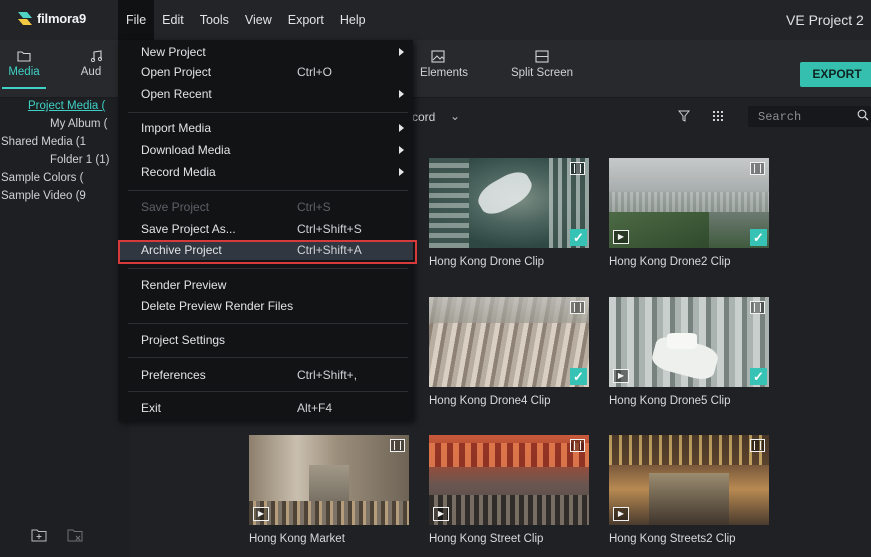  What do you see at coordinates (809, 116) in the screenshot?
I see `search-input` at bounding box center [809, 116].